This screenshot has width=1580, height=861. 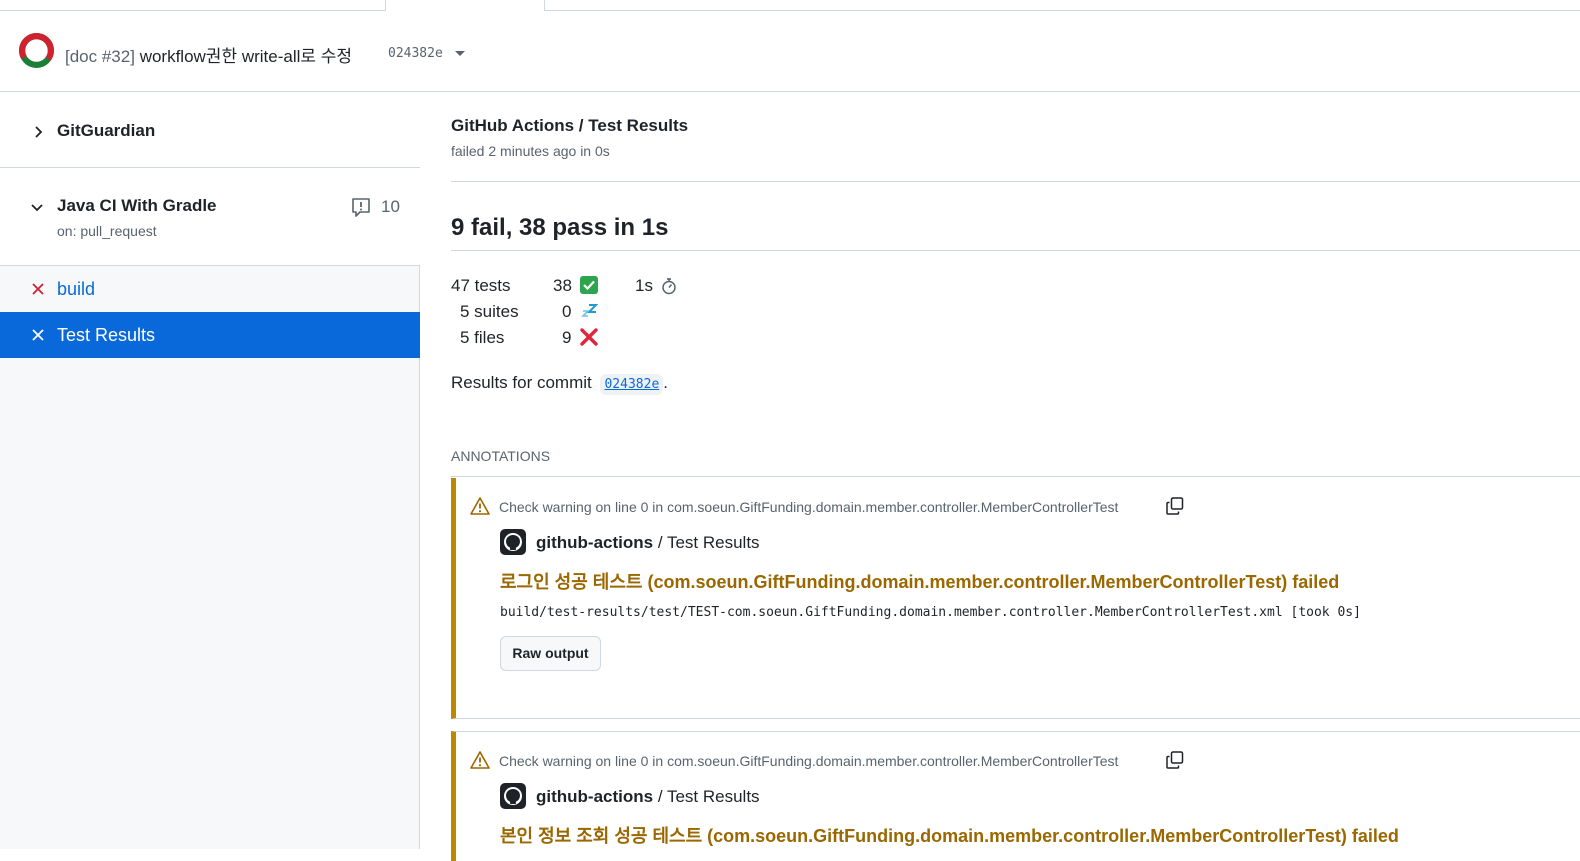 I want to click on active-tab, so click(x=465, y=5).